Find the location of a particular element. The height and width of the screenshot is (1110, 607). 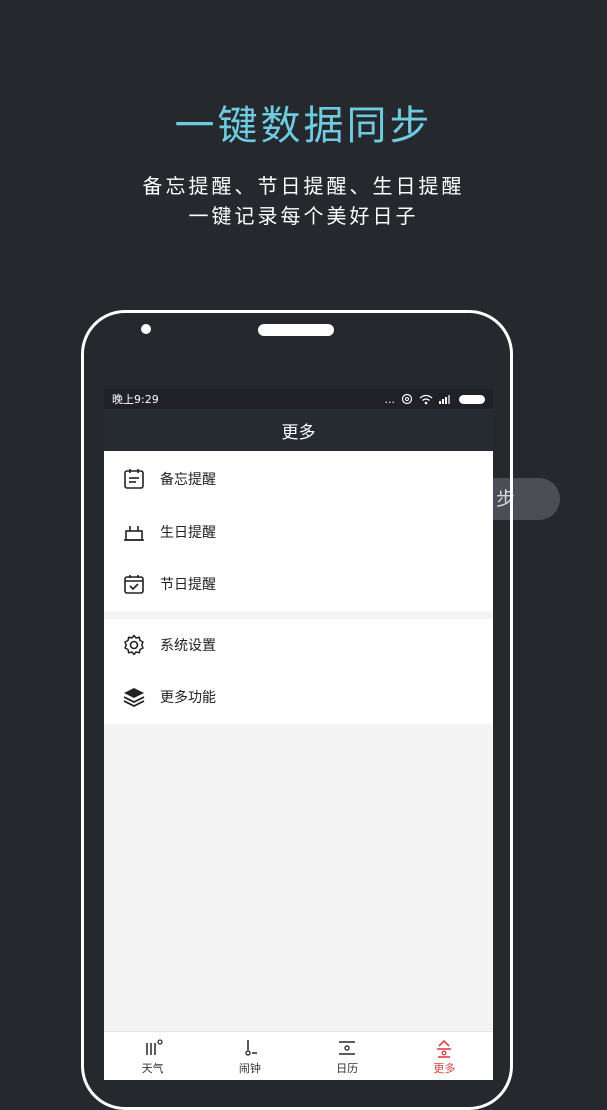

tab-label: 闹钟 is located at coordinates (249, 1068).